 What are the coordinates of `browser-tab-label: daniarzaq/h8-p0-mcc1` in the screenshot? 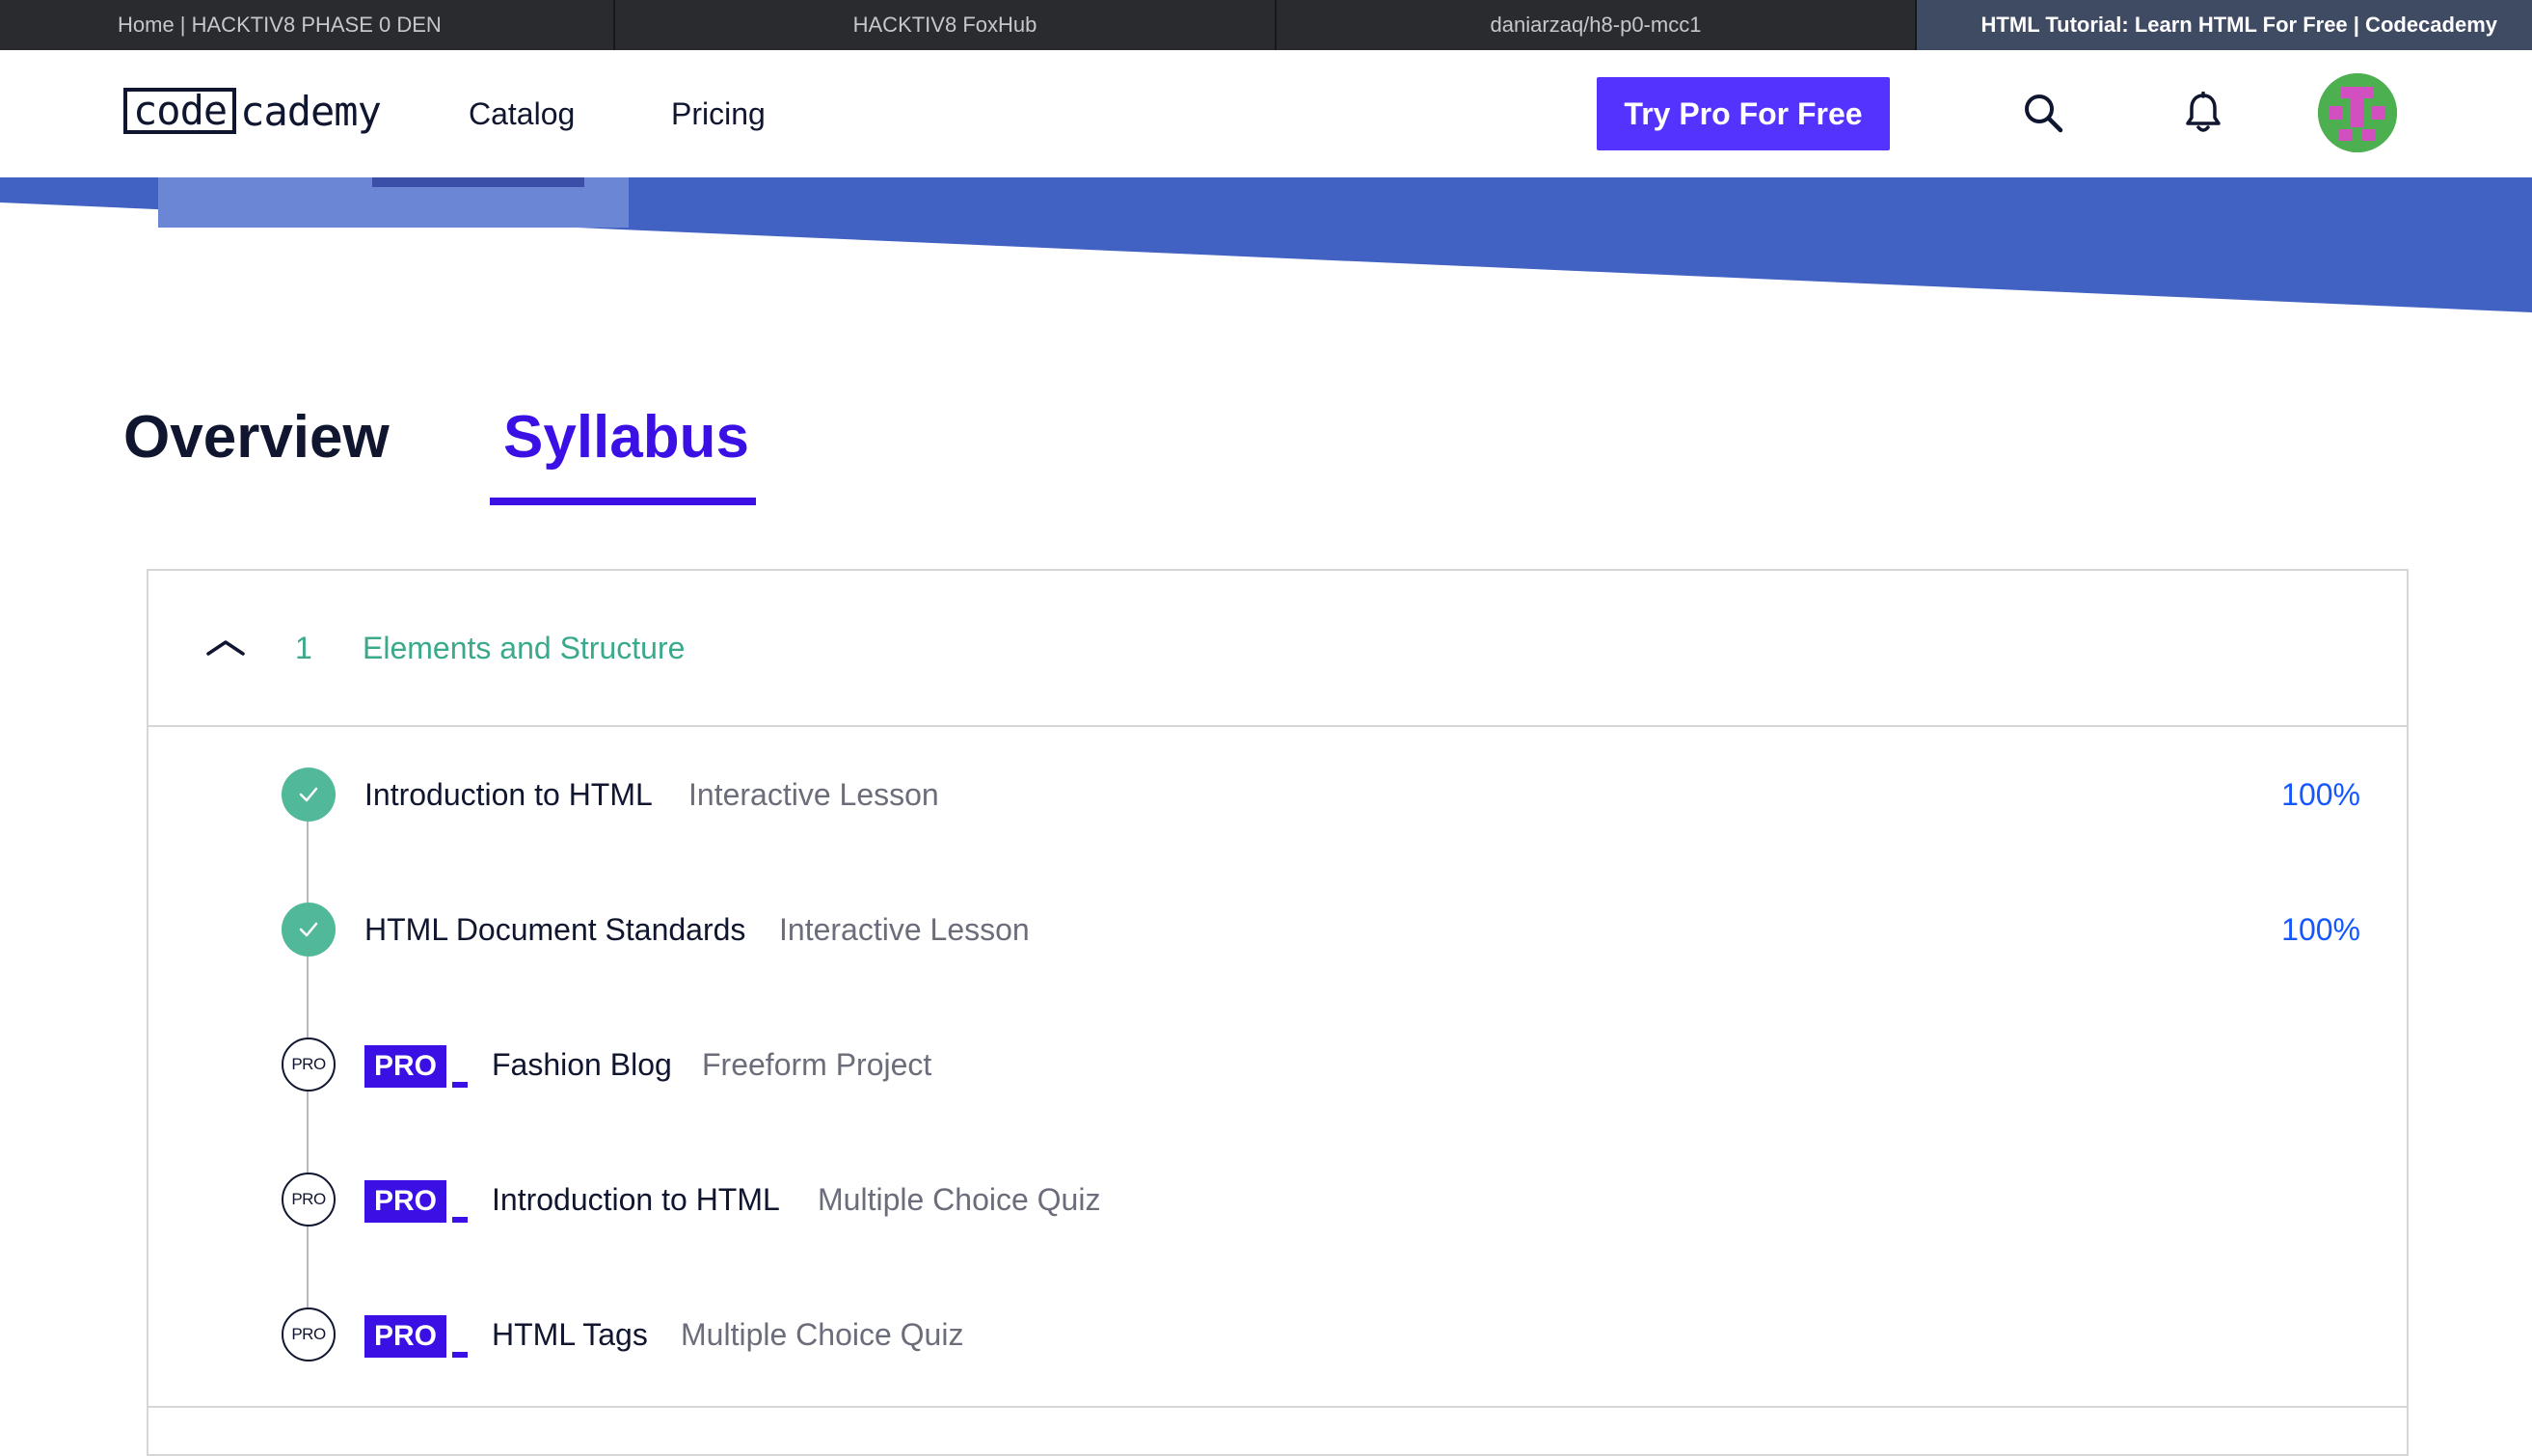 It's located at (1596, 25).